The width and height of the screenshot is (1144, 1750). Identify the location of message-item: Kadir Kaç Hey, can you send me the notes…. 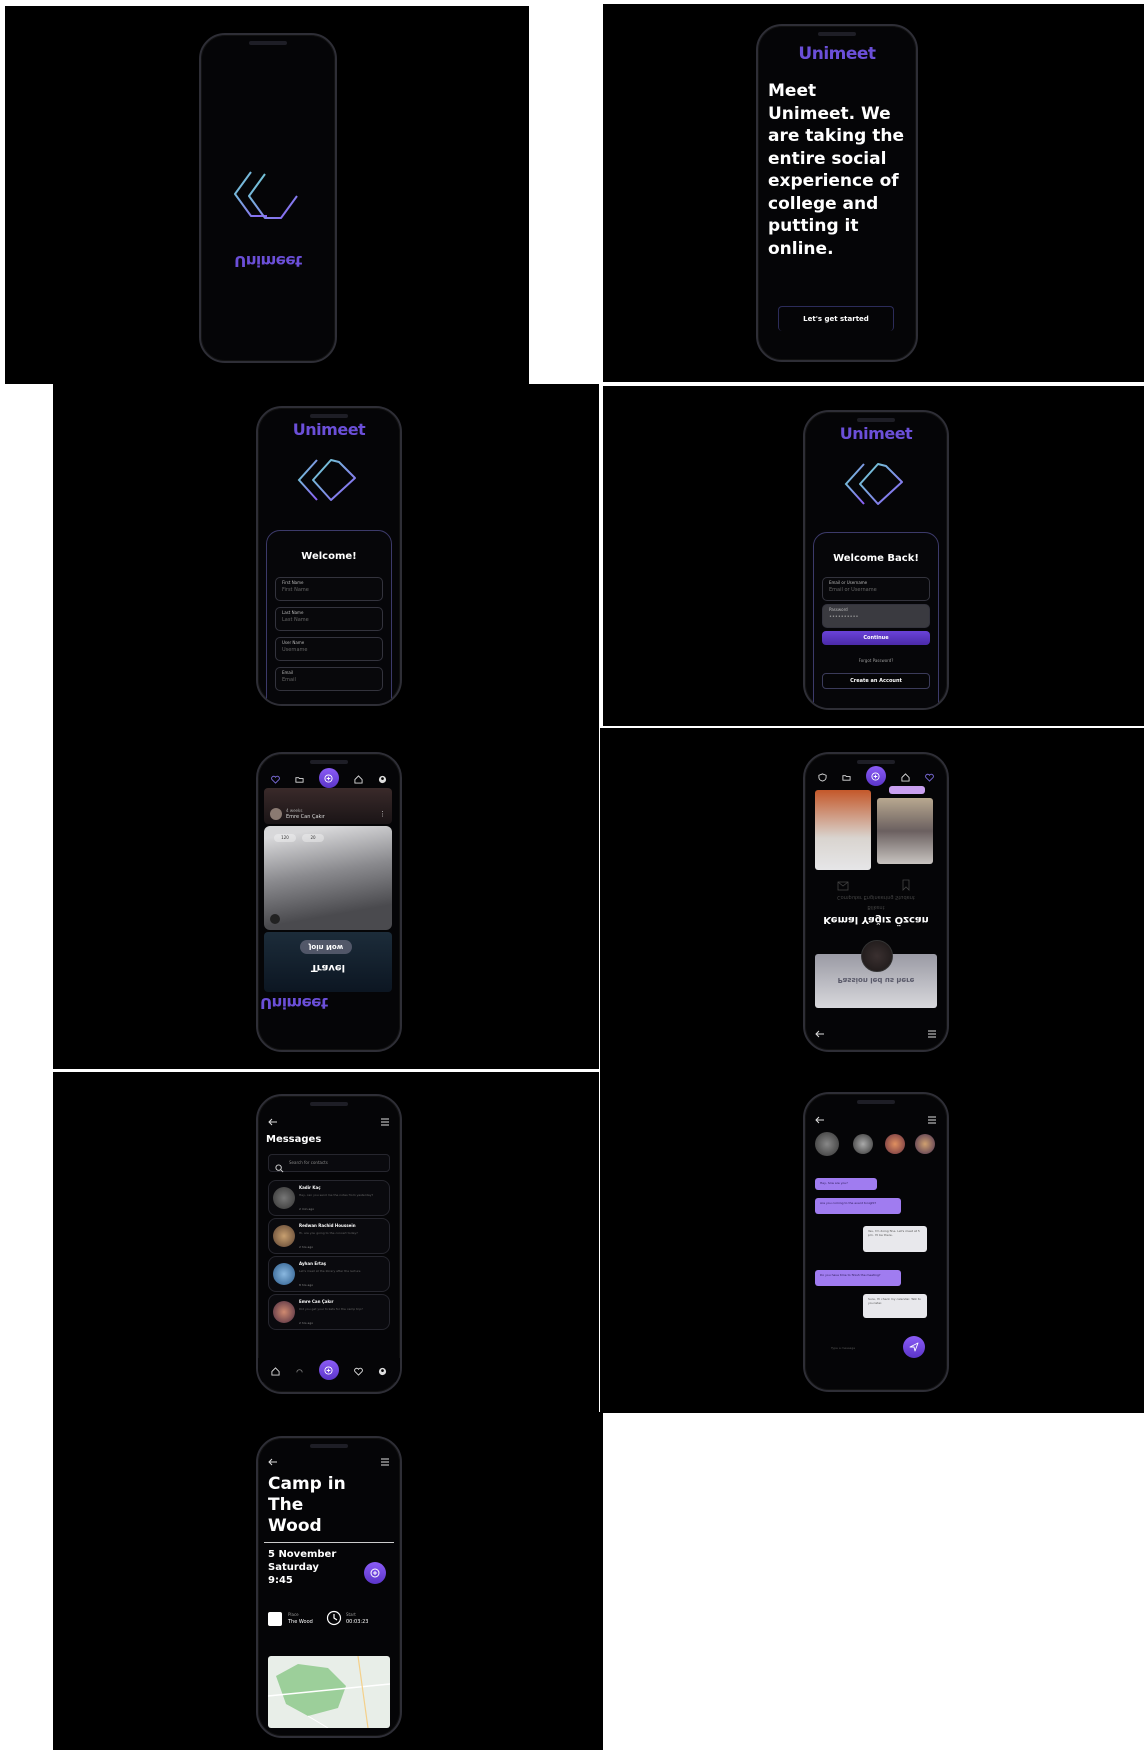
(329, 1198).